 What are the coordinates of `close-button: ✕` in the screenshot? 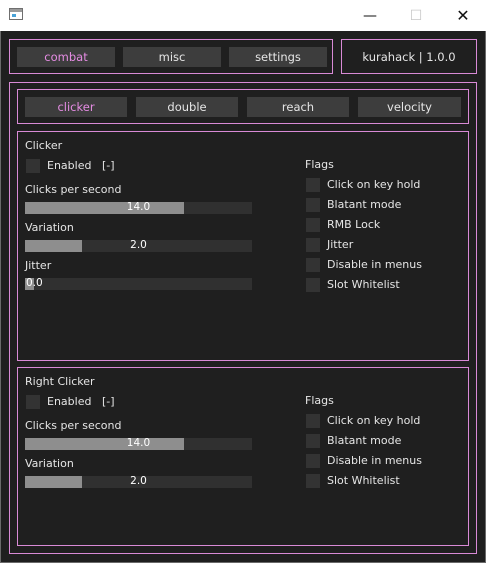 It's located at (463, 15).